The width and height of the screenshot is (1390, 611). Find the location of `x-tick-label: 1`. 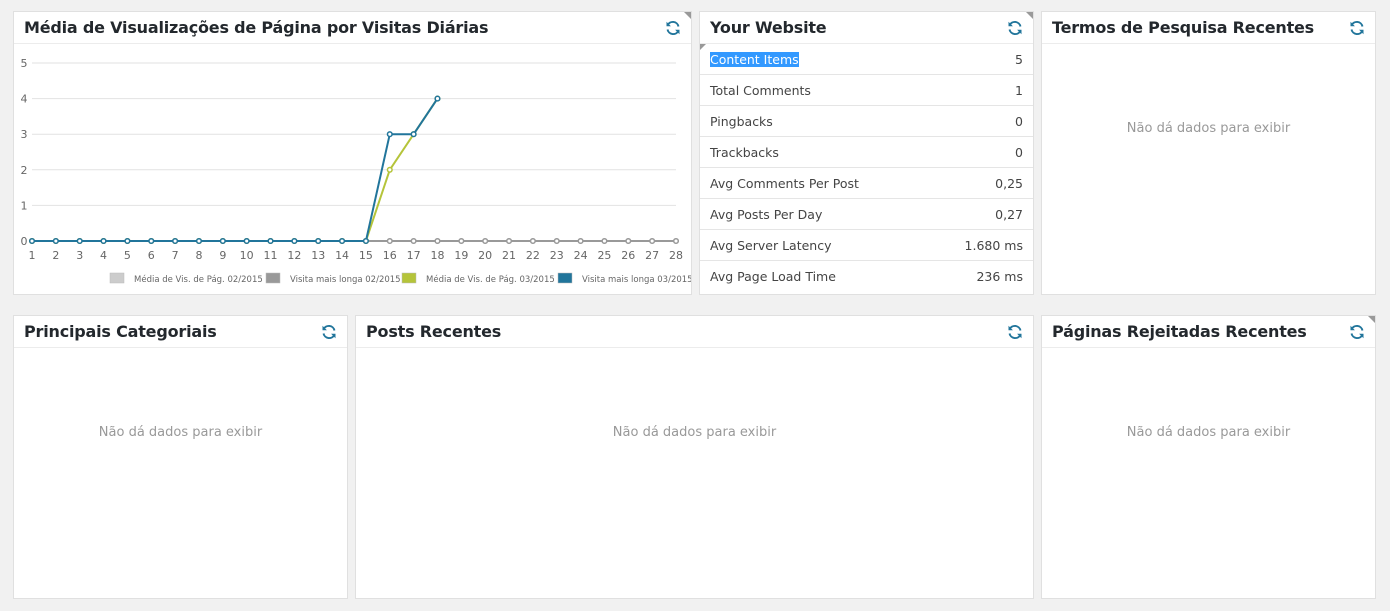

x-tick-label: 1 is located at coordinates (32, 255).